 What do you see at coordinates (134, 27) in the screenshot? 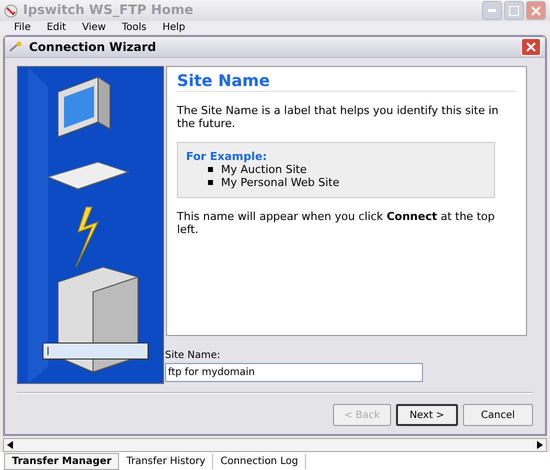
I see `menu-item: Tools` at bounding box center [134, 27].